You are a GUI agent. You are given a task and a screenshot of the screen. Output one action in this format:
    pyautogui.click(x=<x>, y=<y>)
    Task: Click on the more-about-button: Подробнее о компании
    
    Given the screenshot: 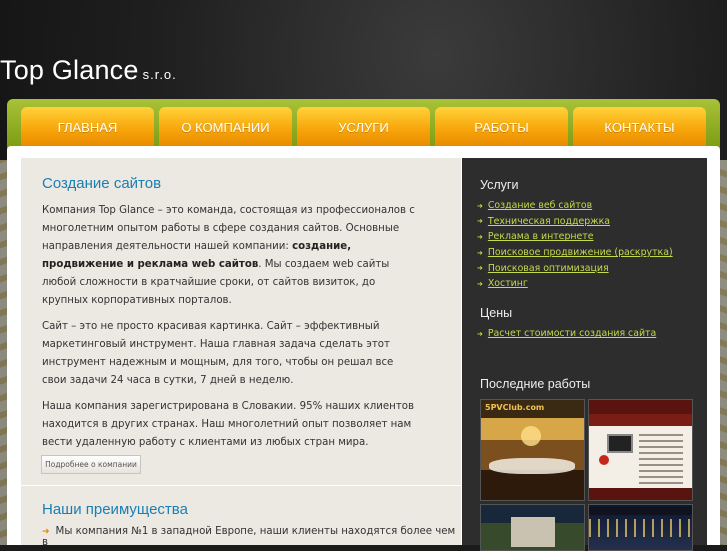 What is the action you would take?
    pyautogui.click(x=91, y=464)
    